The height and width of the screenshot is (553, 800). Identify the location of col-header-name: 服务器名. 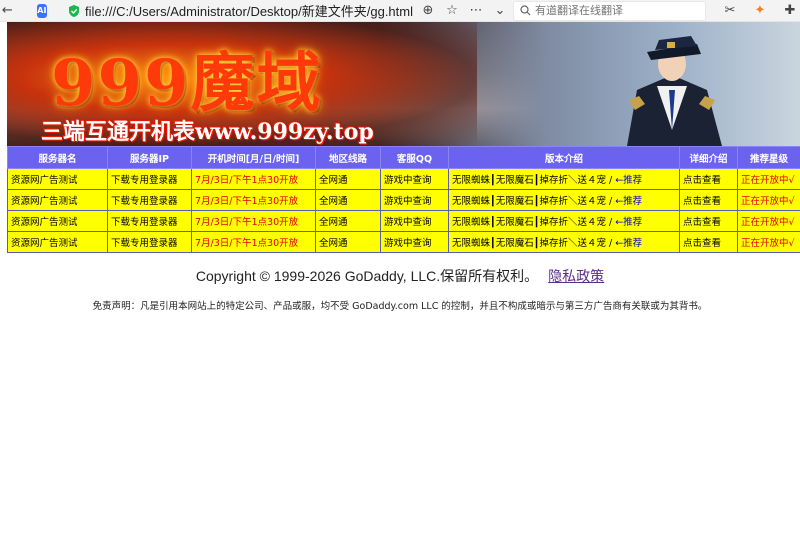
(57, 157).